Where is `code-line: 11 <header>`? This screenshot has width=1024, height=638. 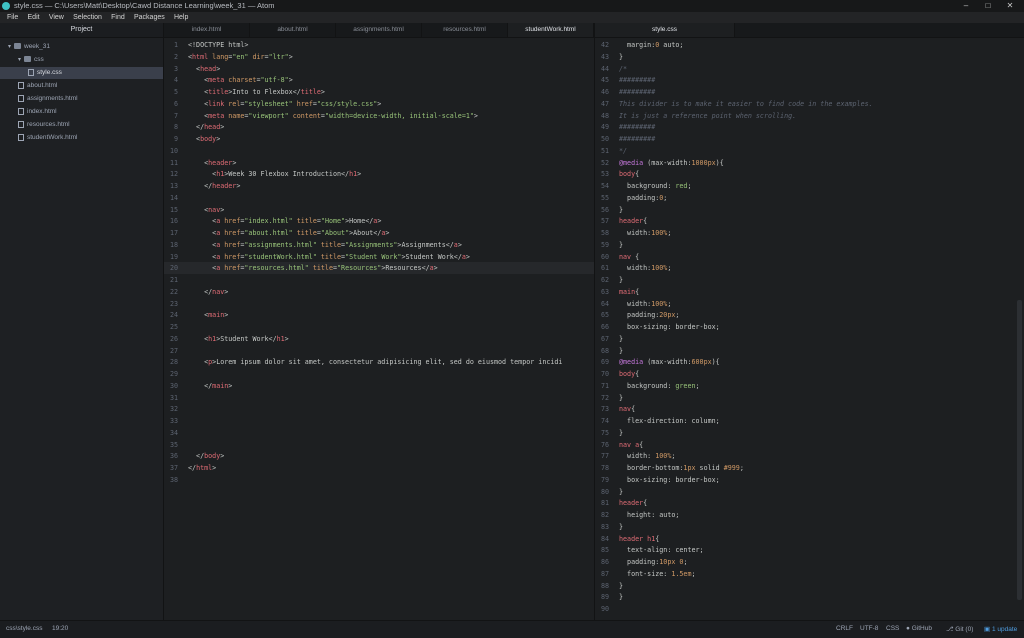
code-line: 11 <header> is located at coordinates (379, 163).